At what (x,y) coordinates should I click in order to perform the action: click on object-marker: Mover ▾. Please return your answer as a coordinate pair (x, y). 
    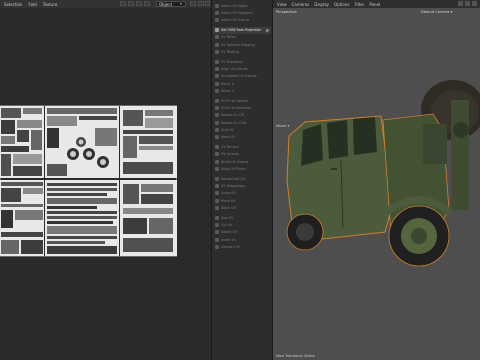
    Looking at the image, I should click on (282, 126).